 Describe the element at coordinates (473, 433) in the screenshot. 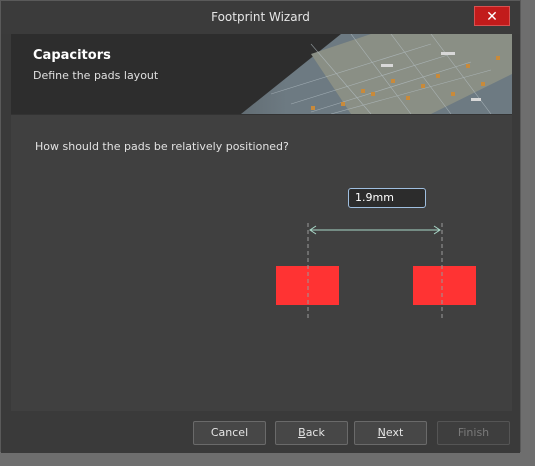

I see `finish-button: Finish` at that location.